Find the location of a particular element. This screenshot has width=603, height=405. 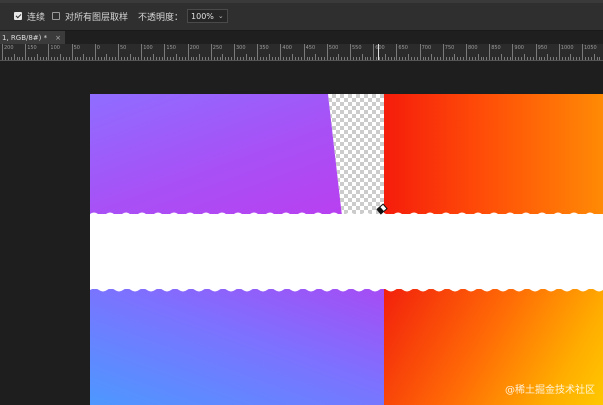

sample-all-layers-option: 对所有图层取样 is located at coordinates (90, 16).